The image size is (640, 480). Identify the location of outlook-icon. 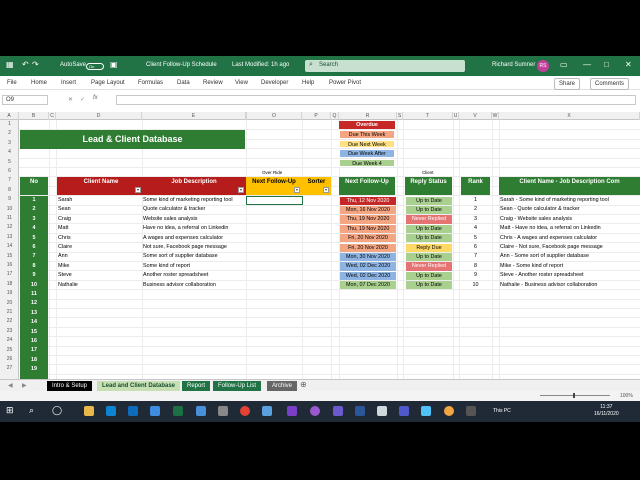
(133, 411).